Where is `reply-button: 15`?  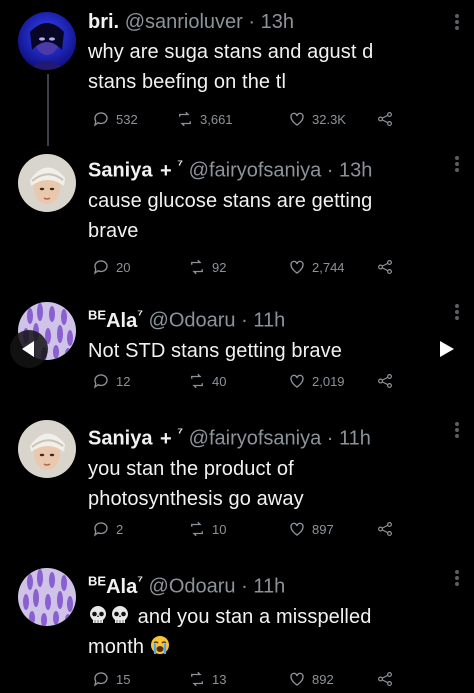
reply-button: 15 is located at coordinates (111, 679).